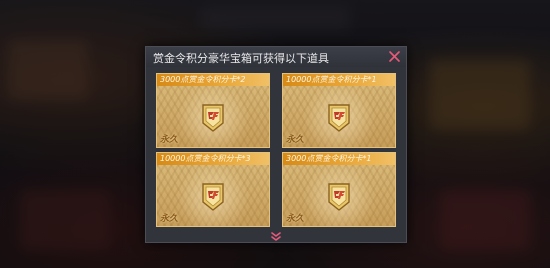 Image resolution: width=550 pixels, height=268 pixels. I want to click on close-icon, so click(394, 56).